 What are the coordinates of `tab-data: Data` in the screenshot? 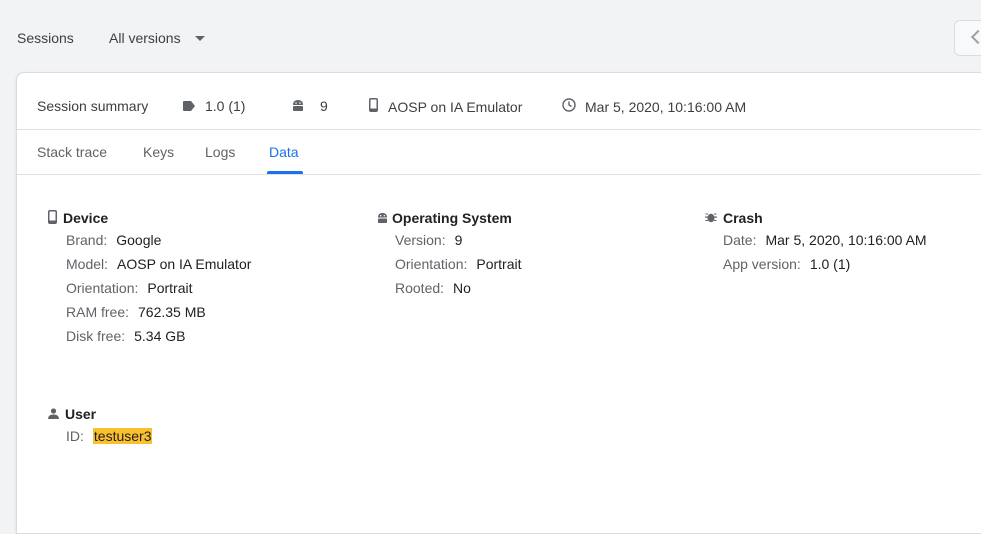 It's located at (284, 152).